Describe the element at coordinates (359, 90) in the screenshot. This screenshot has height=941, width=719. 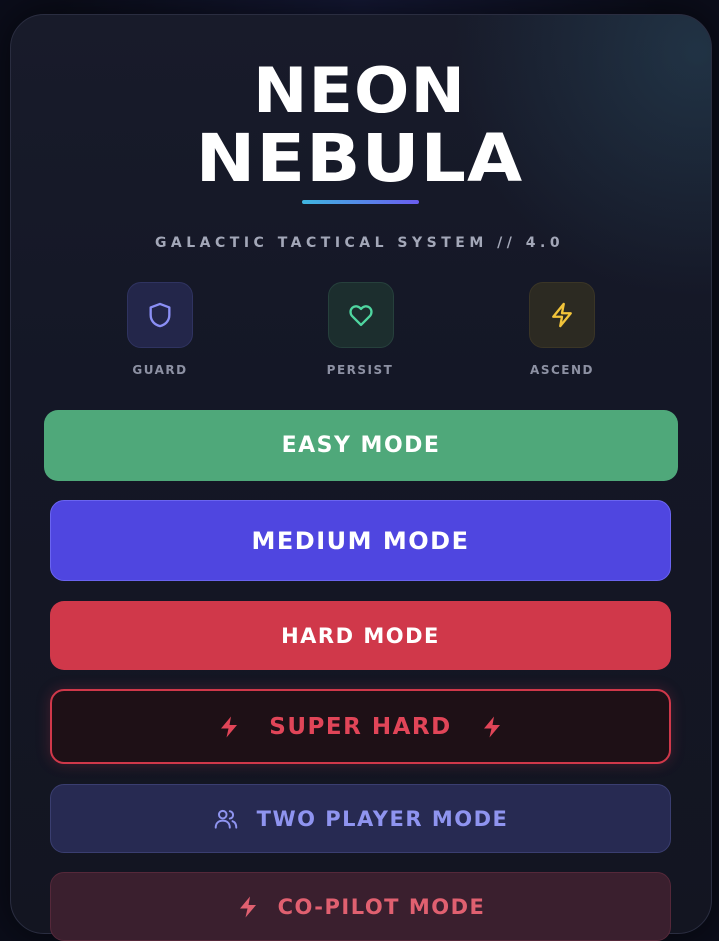
I see `game-title-line1: NEON` at that location.